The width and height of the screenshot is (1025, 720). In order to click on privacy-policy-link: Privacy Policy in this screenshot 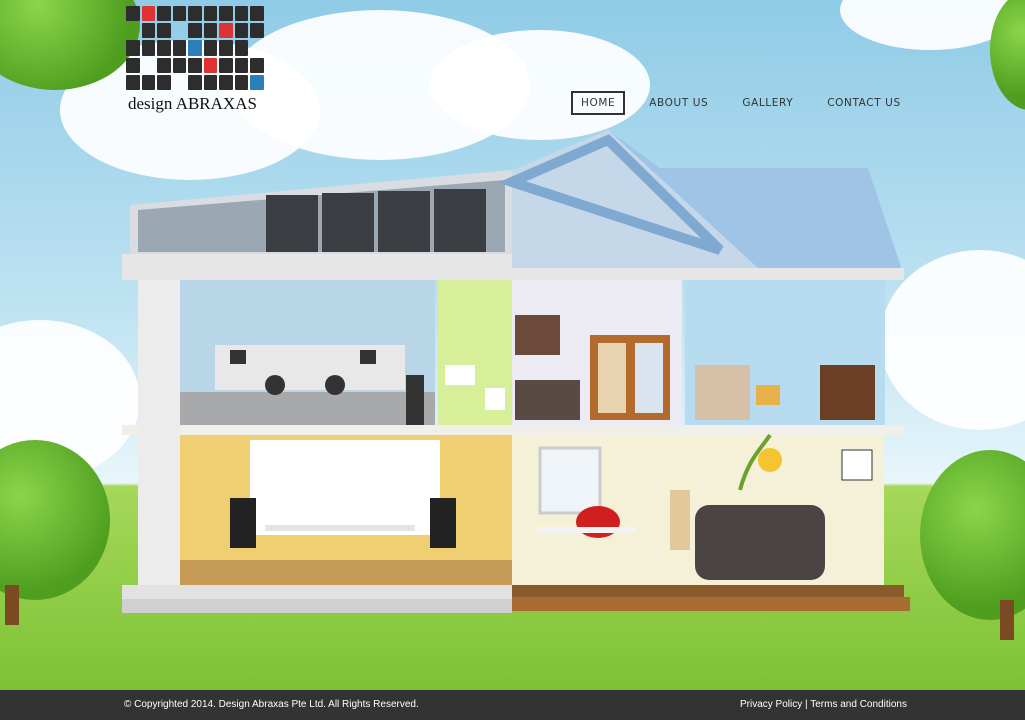, I will do `click(771, 704)`.